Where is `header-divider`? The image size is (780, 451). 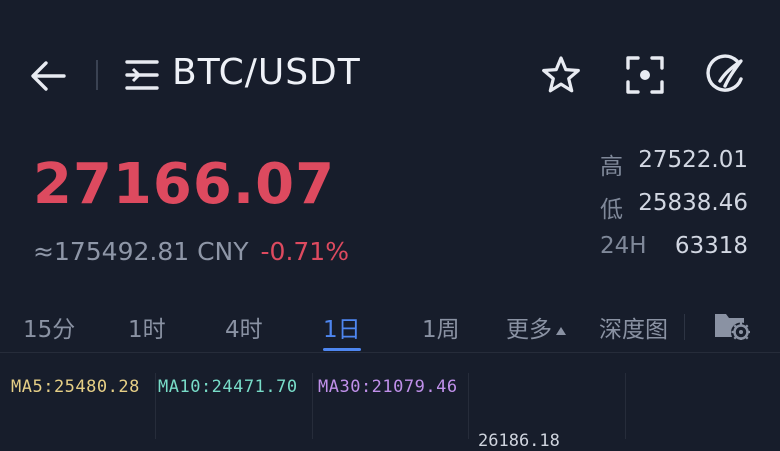 header-divider is located at coordinates (97, 75).